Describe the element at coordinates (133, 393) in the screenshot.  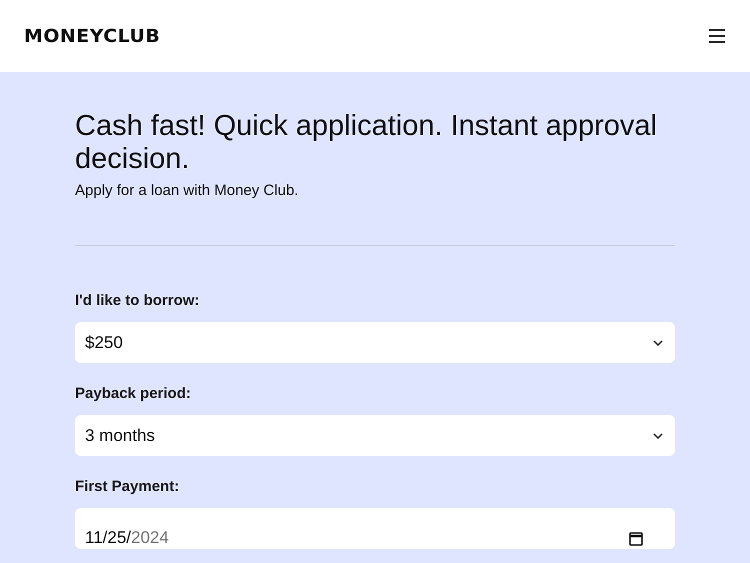
I see `field-label: Payback period:` at that location.